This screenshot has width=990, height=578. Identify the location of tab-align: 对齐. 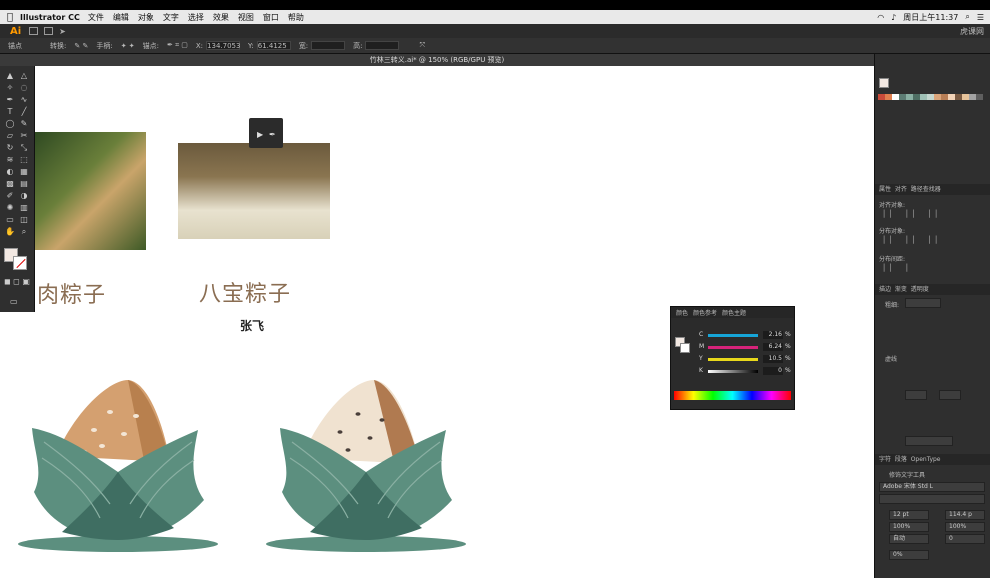
(901, 189).